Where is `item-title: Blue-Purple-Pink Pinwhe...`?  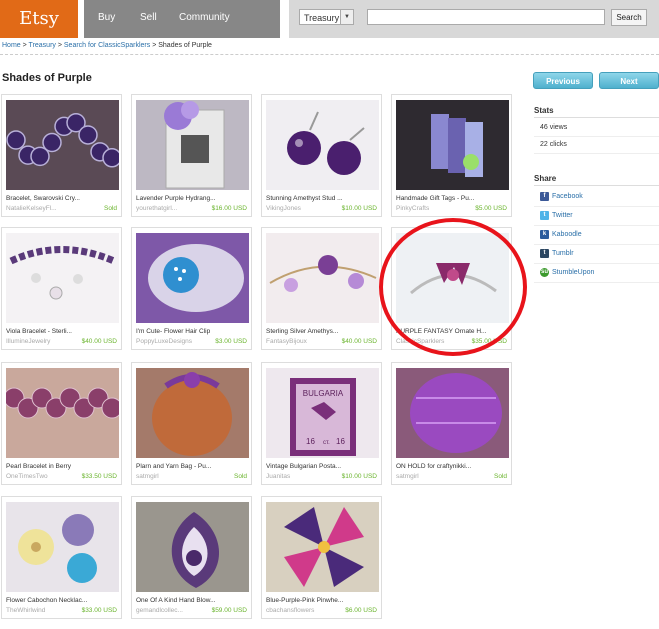 item-title: Blue-Purple-Pink Pinwhe... is located at coordinates (322, 600).